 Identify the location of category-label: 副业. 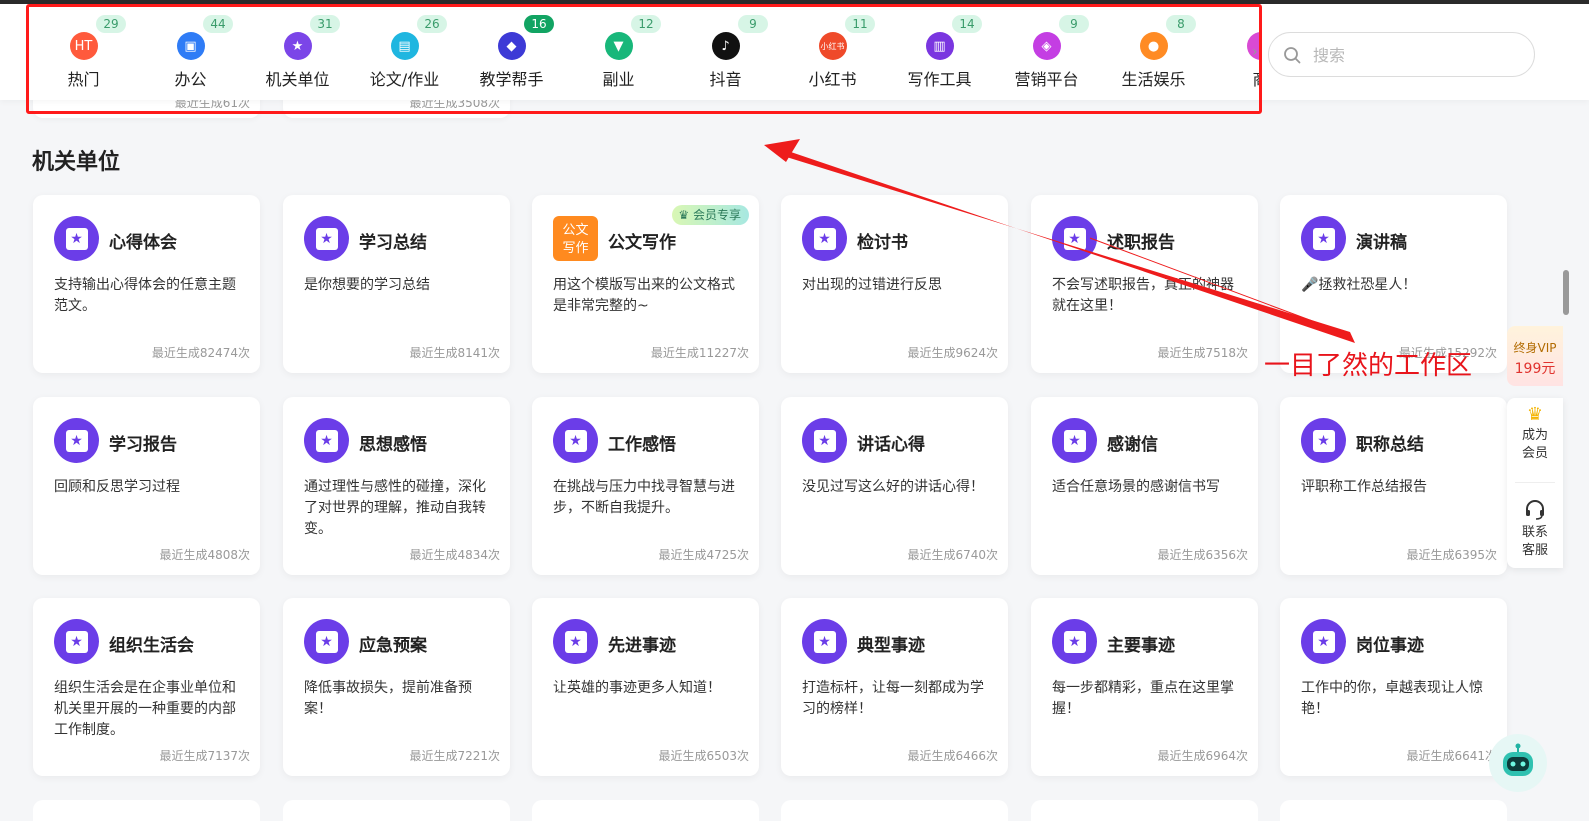
(618, 79).